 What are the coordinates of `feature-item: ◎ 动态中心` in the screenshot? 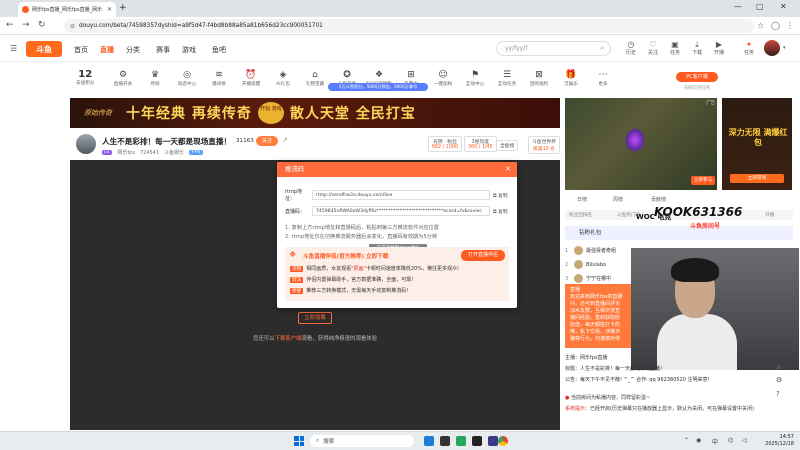 It's located at (187, 78).